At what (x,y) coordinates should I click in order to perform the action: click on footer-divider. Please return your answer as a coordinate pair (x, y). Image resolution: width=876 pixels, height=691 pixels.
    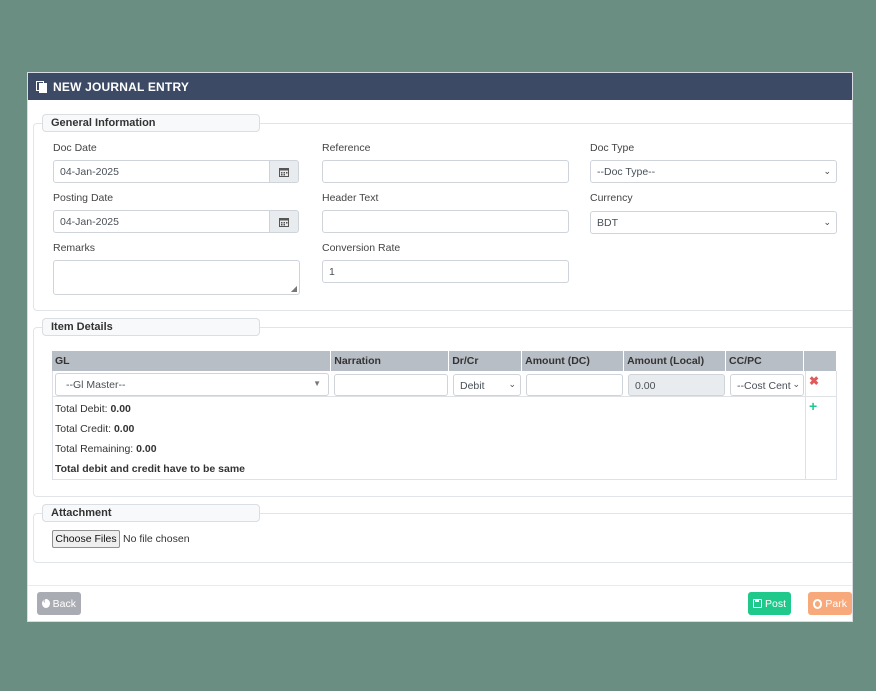
    Looking at the image, I should click on (440, 585).